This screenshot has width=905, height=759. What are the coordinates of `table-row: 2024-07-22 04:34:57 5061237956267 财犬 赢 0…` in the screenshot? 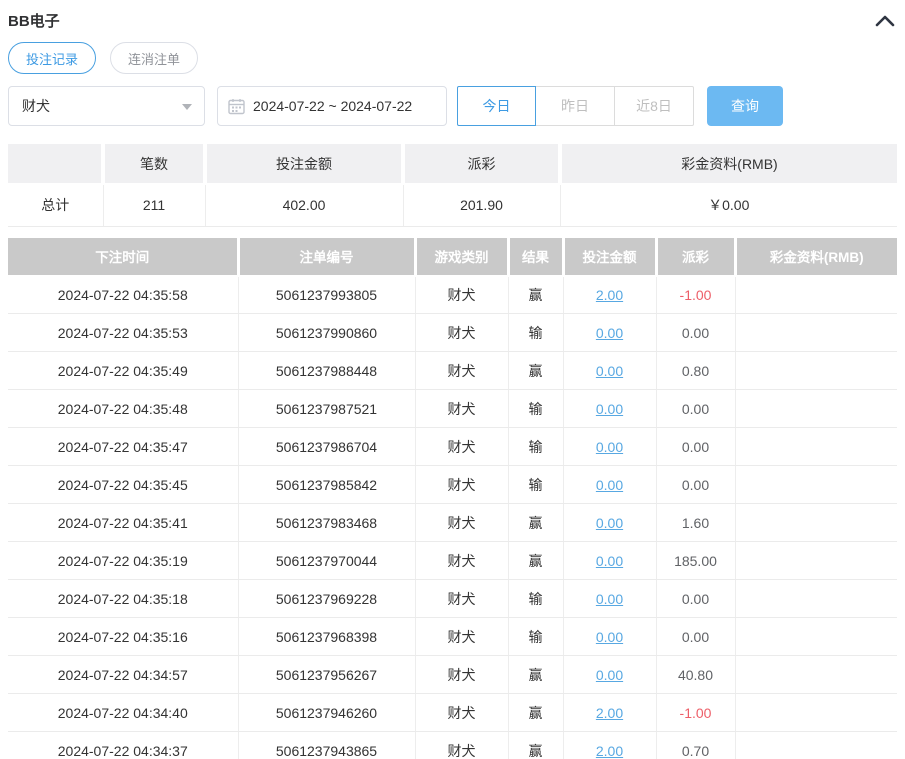 It's located at (452, 674).